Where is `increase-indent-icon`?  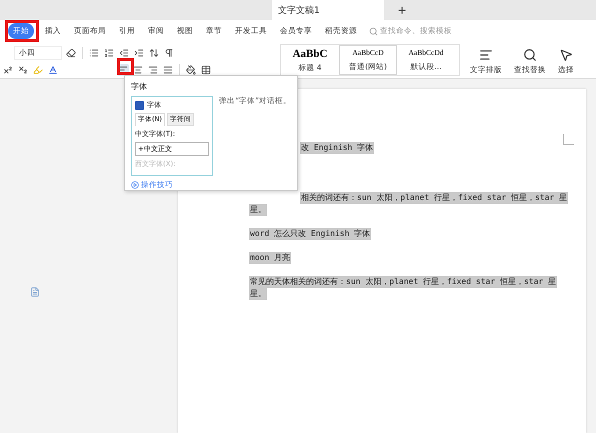
increase-indent-icon is located at coordinates (139, 52).